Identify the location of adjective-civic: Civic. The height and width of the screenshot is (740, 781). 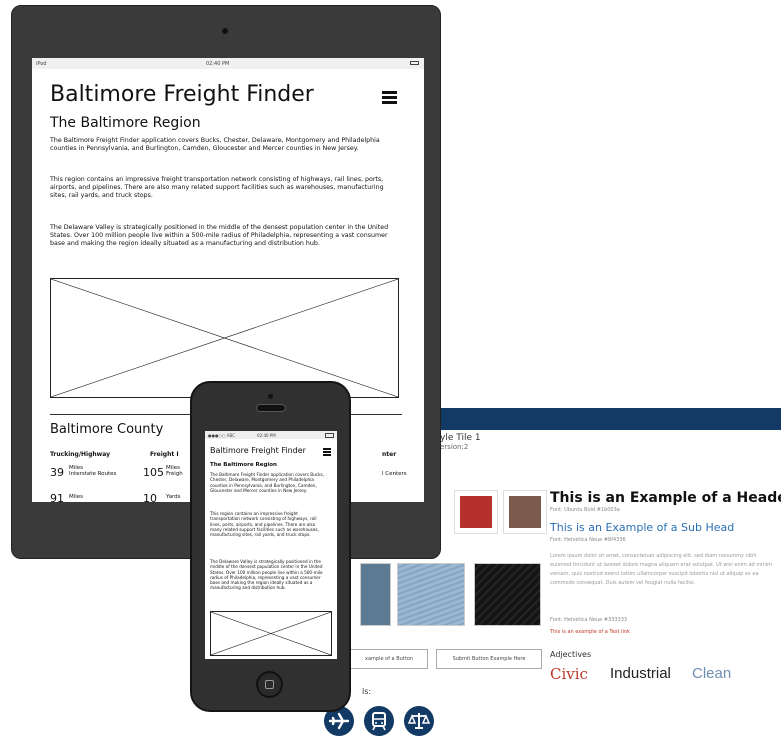
(569, 674).